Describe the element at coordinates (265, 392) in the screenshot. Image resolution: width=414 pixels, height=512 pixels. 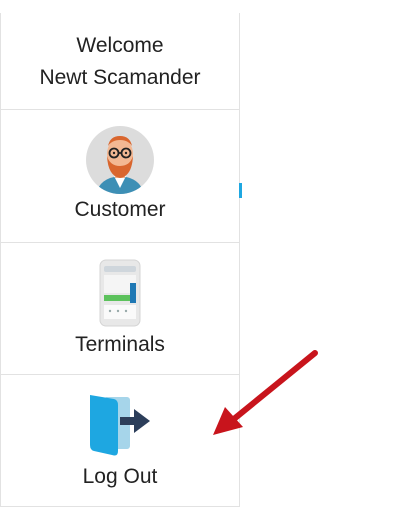
I see `annotation-arrow-icon` at that location.